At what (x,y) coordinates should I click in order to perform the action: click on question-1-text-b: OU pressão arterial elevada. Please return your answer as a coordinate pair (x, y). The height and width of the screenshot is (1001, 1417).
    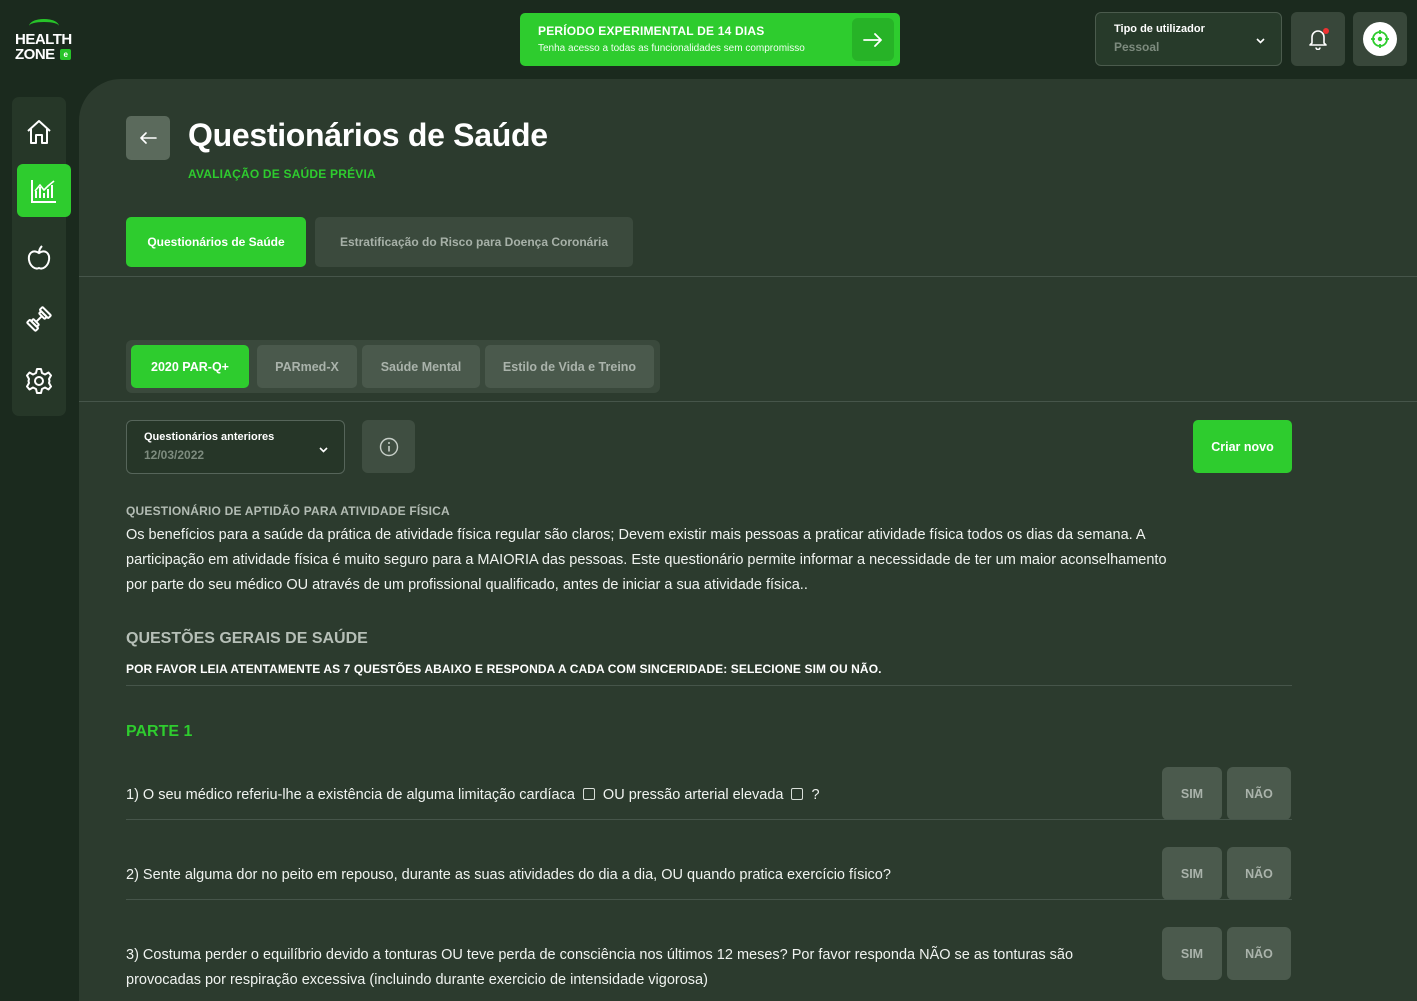
    Looking at the image, I should click on (693, 795).